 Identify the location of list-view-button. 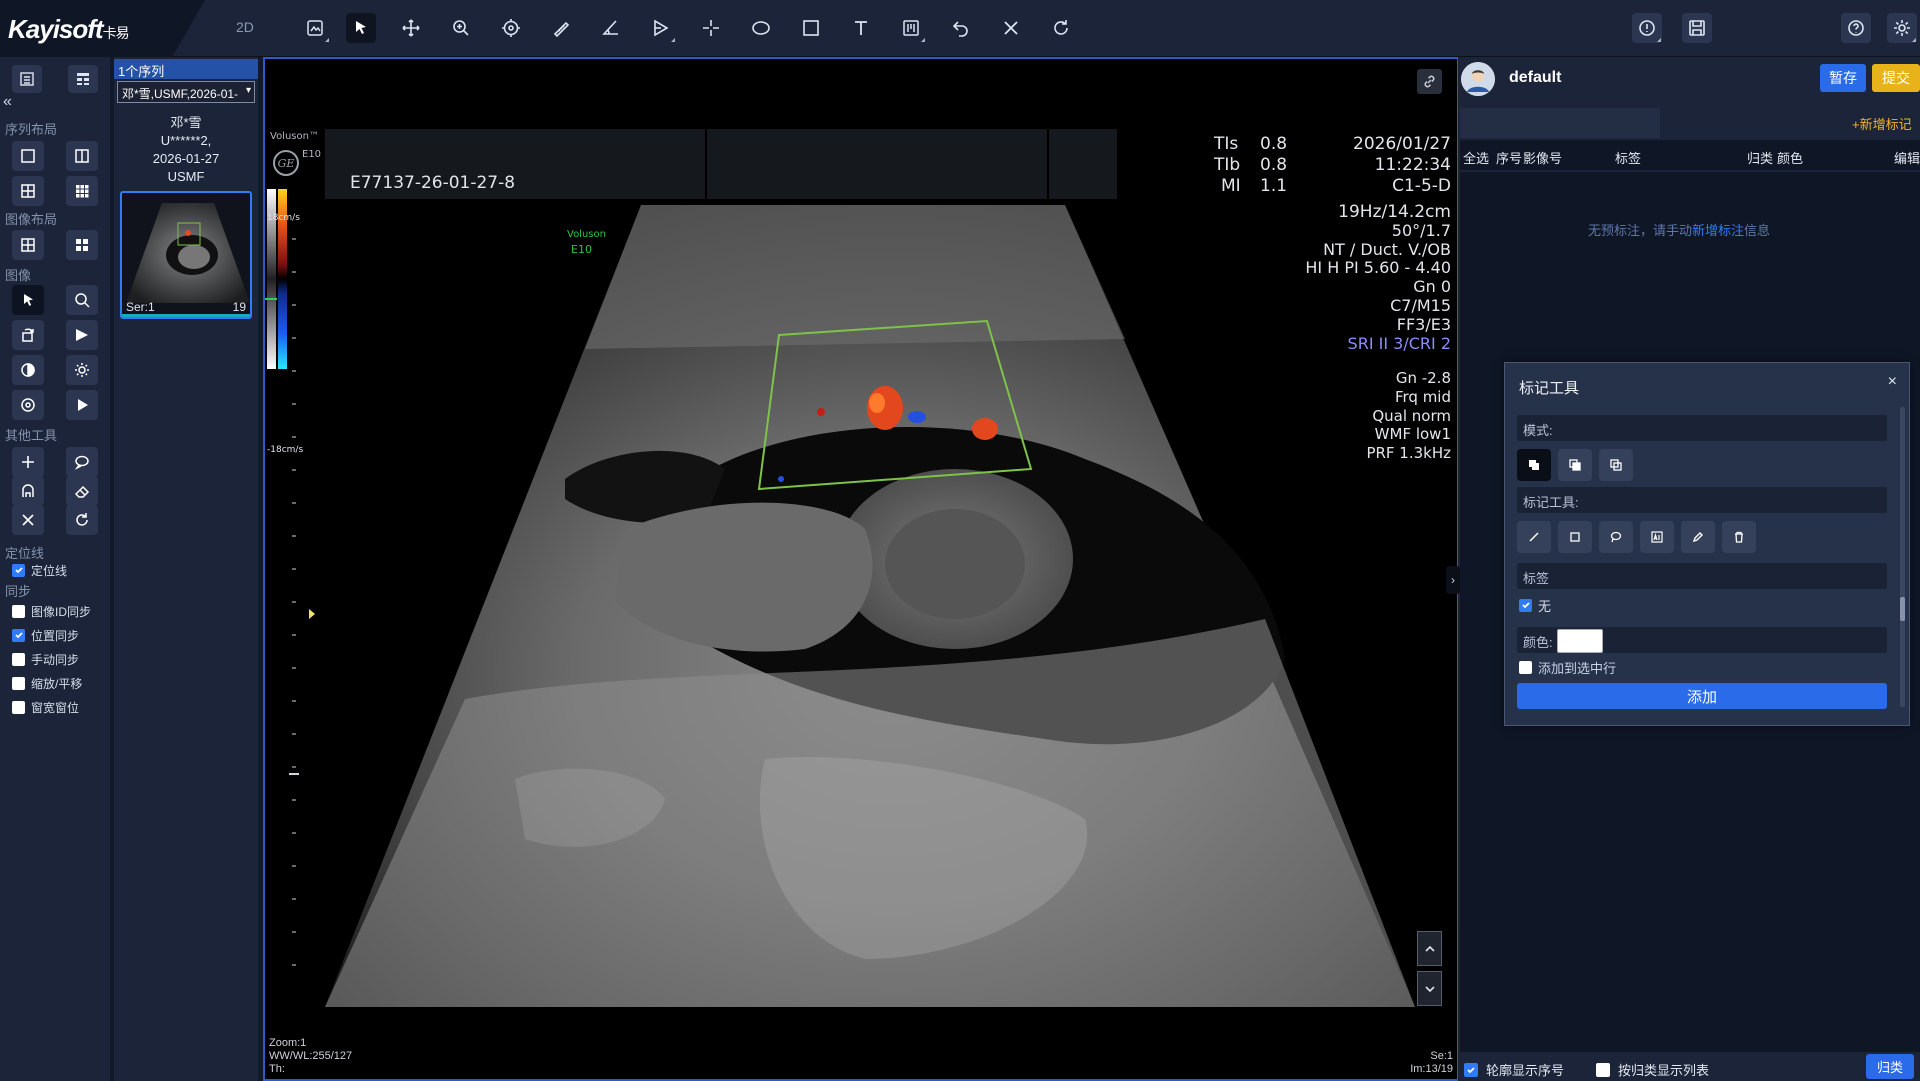
(27, 79).